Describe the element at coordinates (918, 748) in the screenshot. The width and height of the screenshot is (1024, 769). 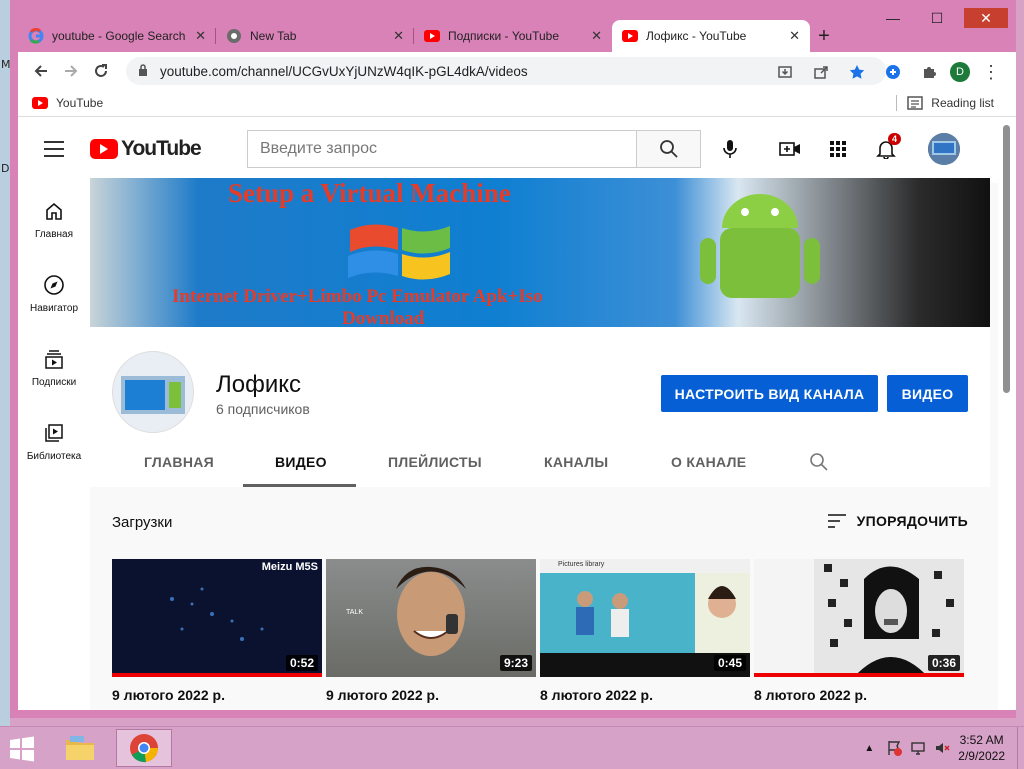
I see `network-icon` at that location.